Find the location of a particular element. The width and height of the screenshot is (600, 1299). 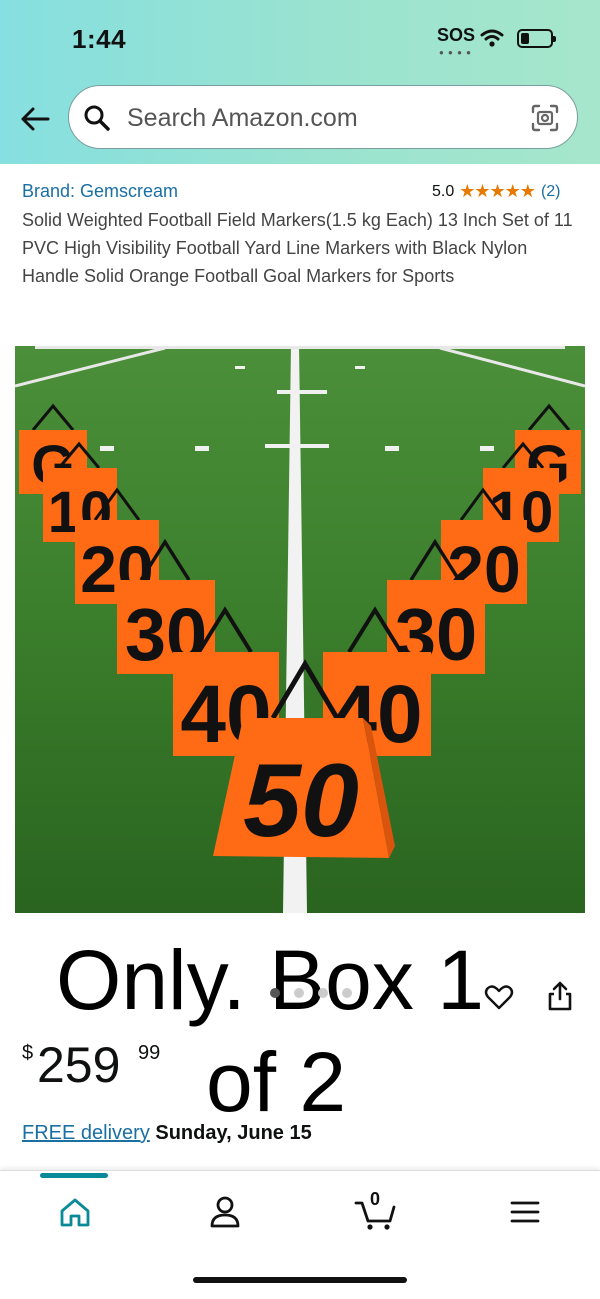

status-sos: SOS is located at coordinates (456, 35).